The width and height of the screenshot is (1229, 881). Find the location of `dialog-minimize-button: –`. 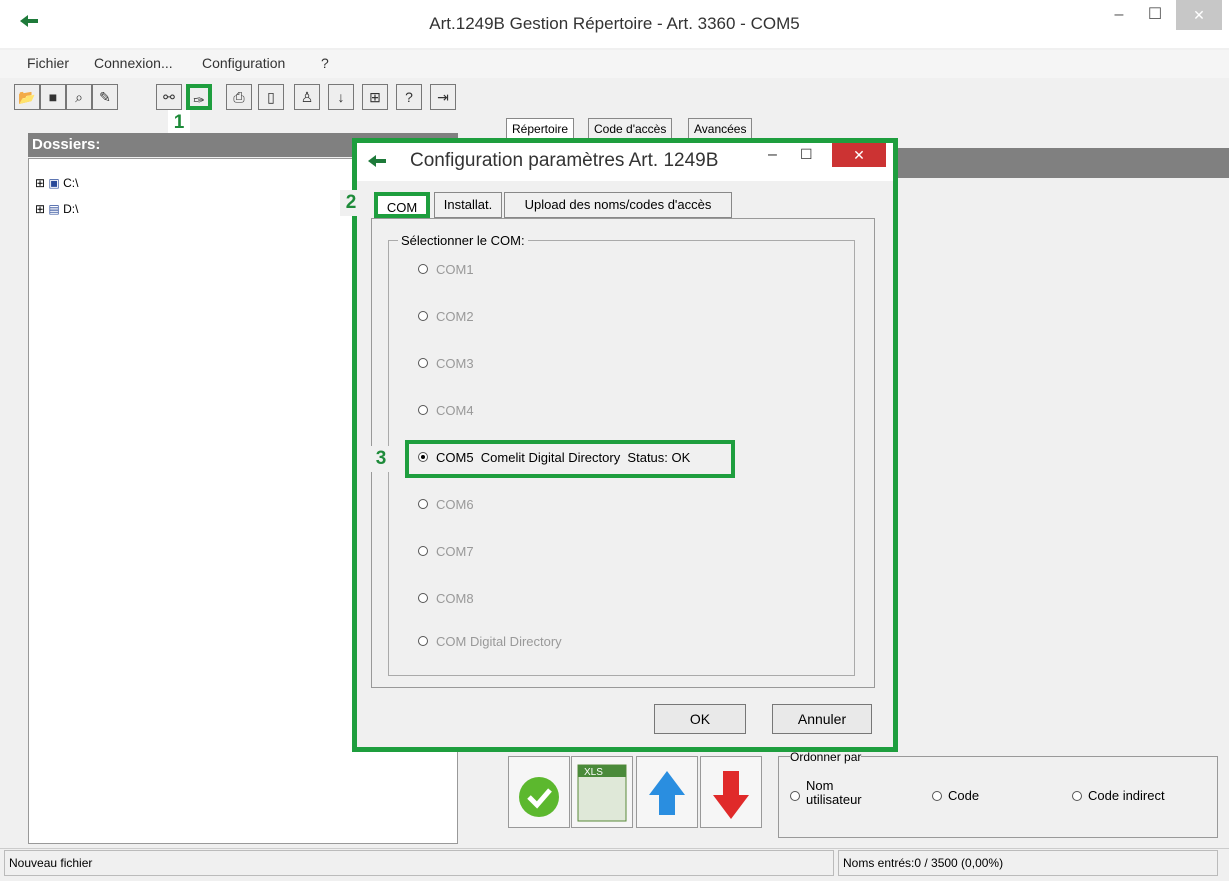

dialog-minimize-button: – is located at coordinates (772, 155).